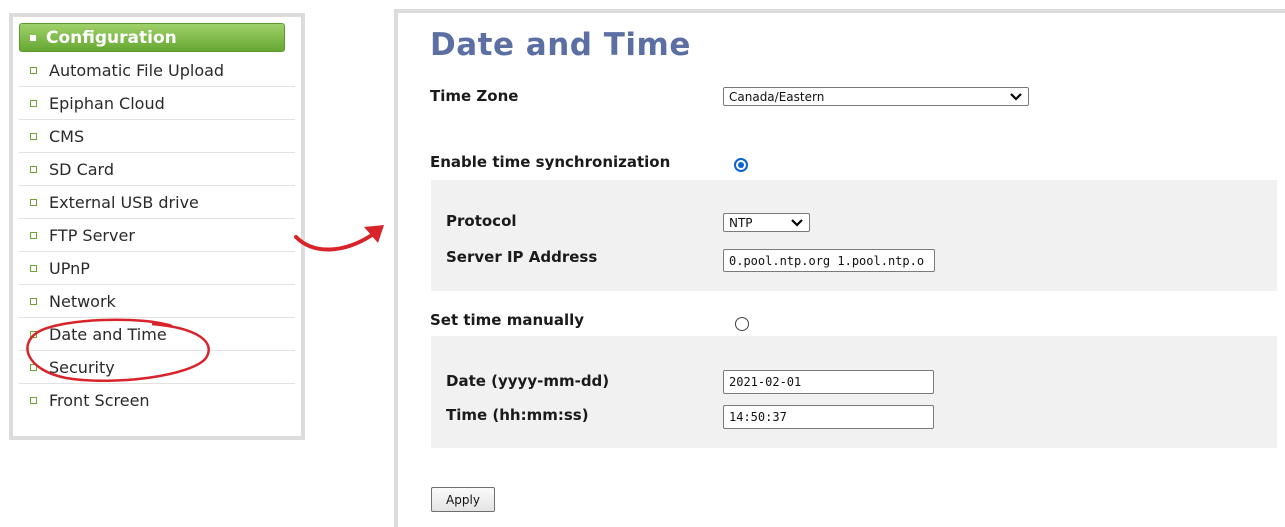 The width and height of the screenshot is (1285, 527). I want to click on time-zone-label: Time Zone, so click(474, 96).